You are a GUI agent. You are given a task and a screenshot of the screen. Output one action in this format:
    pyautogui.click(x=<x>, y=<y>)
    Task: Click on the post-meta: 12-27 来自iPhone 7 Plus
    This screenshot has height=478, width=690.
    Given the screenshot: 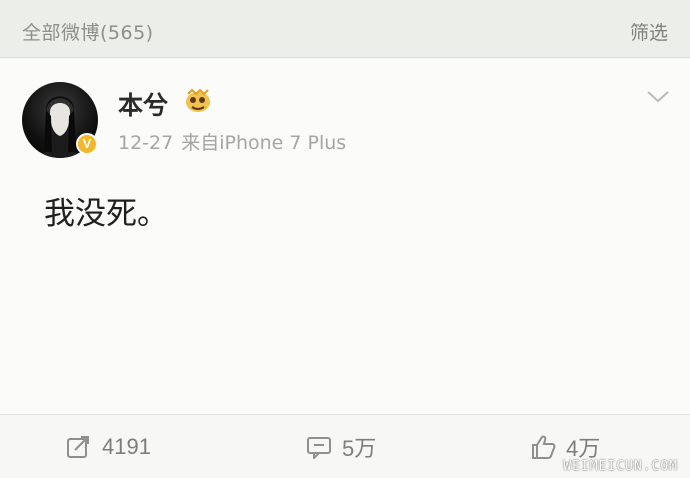 What is the action you would take?
    pyautogui.click(x=232, y=141)
    